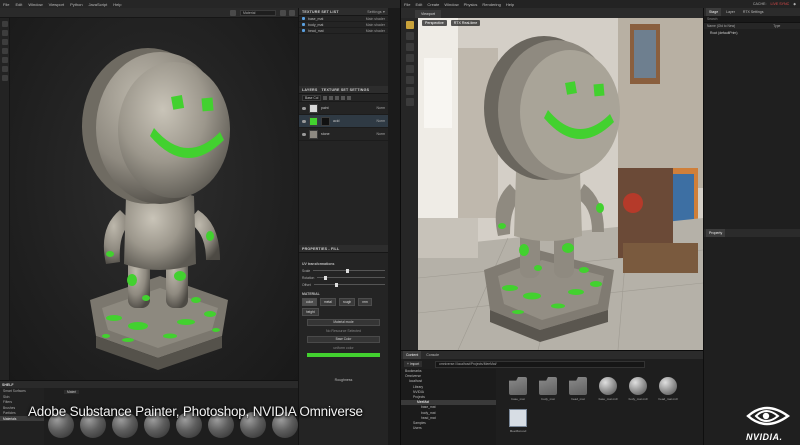 The width and height of the screenshot is (800, 445). What do you see at coordinates (753, 12) in the screenshot?
I see `tab-rtx-settings: RTX Settings` at bounding box center [753, 12].